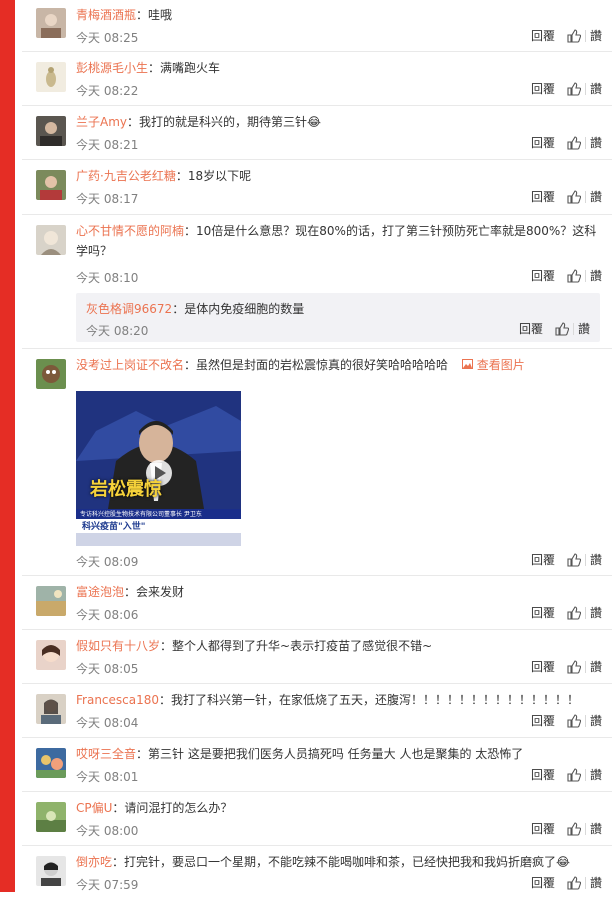  What do you see at coordinates (106, 754) in the screenshot?
I see `comment-user: 哎呀三全音` at bounding box center [106, 754].